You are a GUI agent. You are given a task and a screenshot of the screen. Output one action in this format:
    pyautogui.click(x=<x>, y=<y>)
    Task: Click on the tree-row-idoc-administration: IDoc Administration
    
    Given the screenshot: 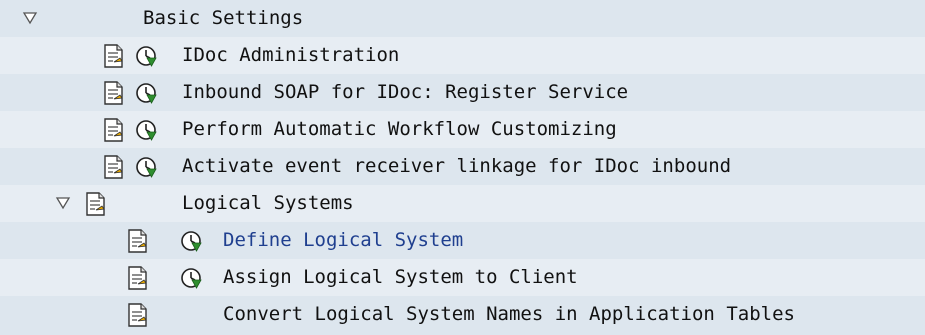 What is the action you would take?
    pyautogui.click(x=462, y=55)
    